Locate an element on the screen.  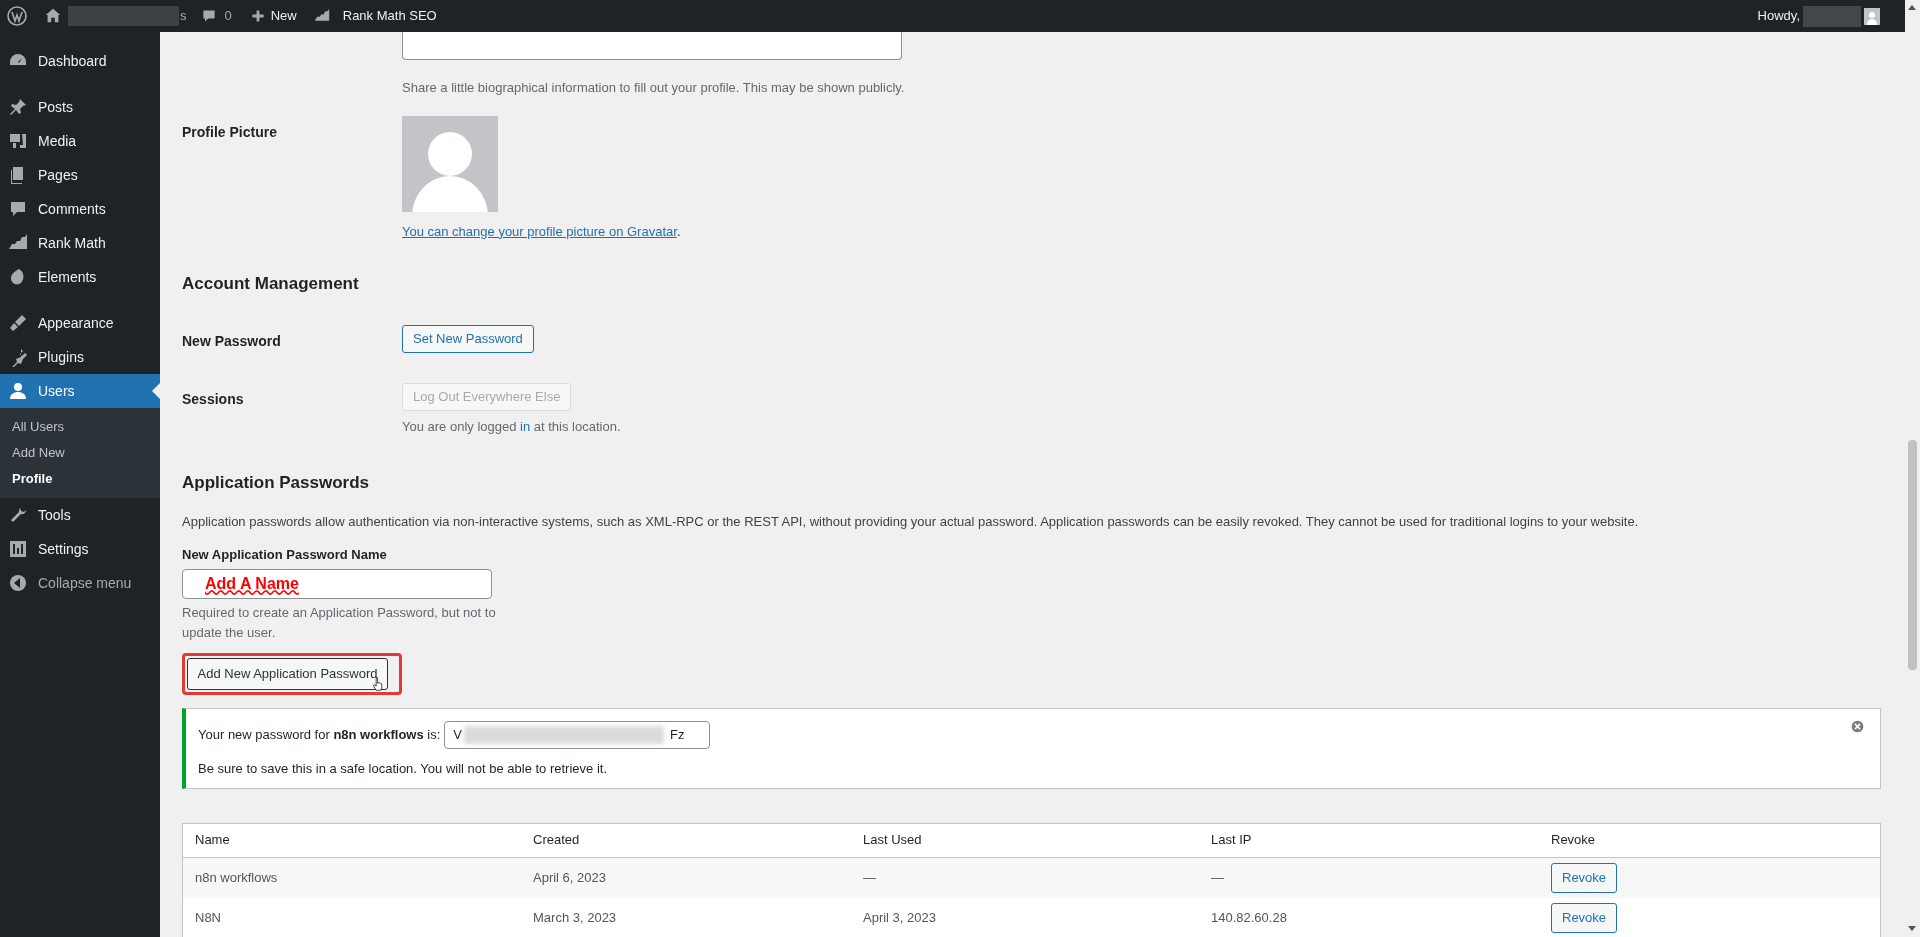
section-heading: Application Passwords is located at coordinates (276, 483).